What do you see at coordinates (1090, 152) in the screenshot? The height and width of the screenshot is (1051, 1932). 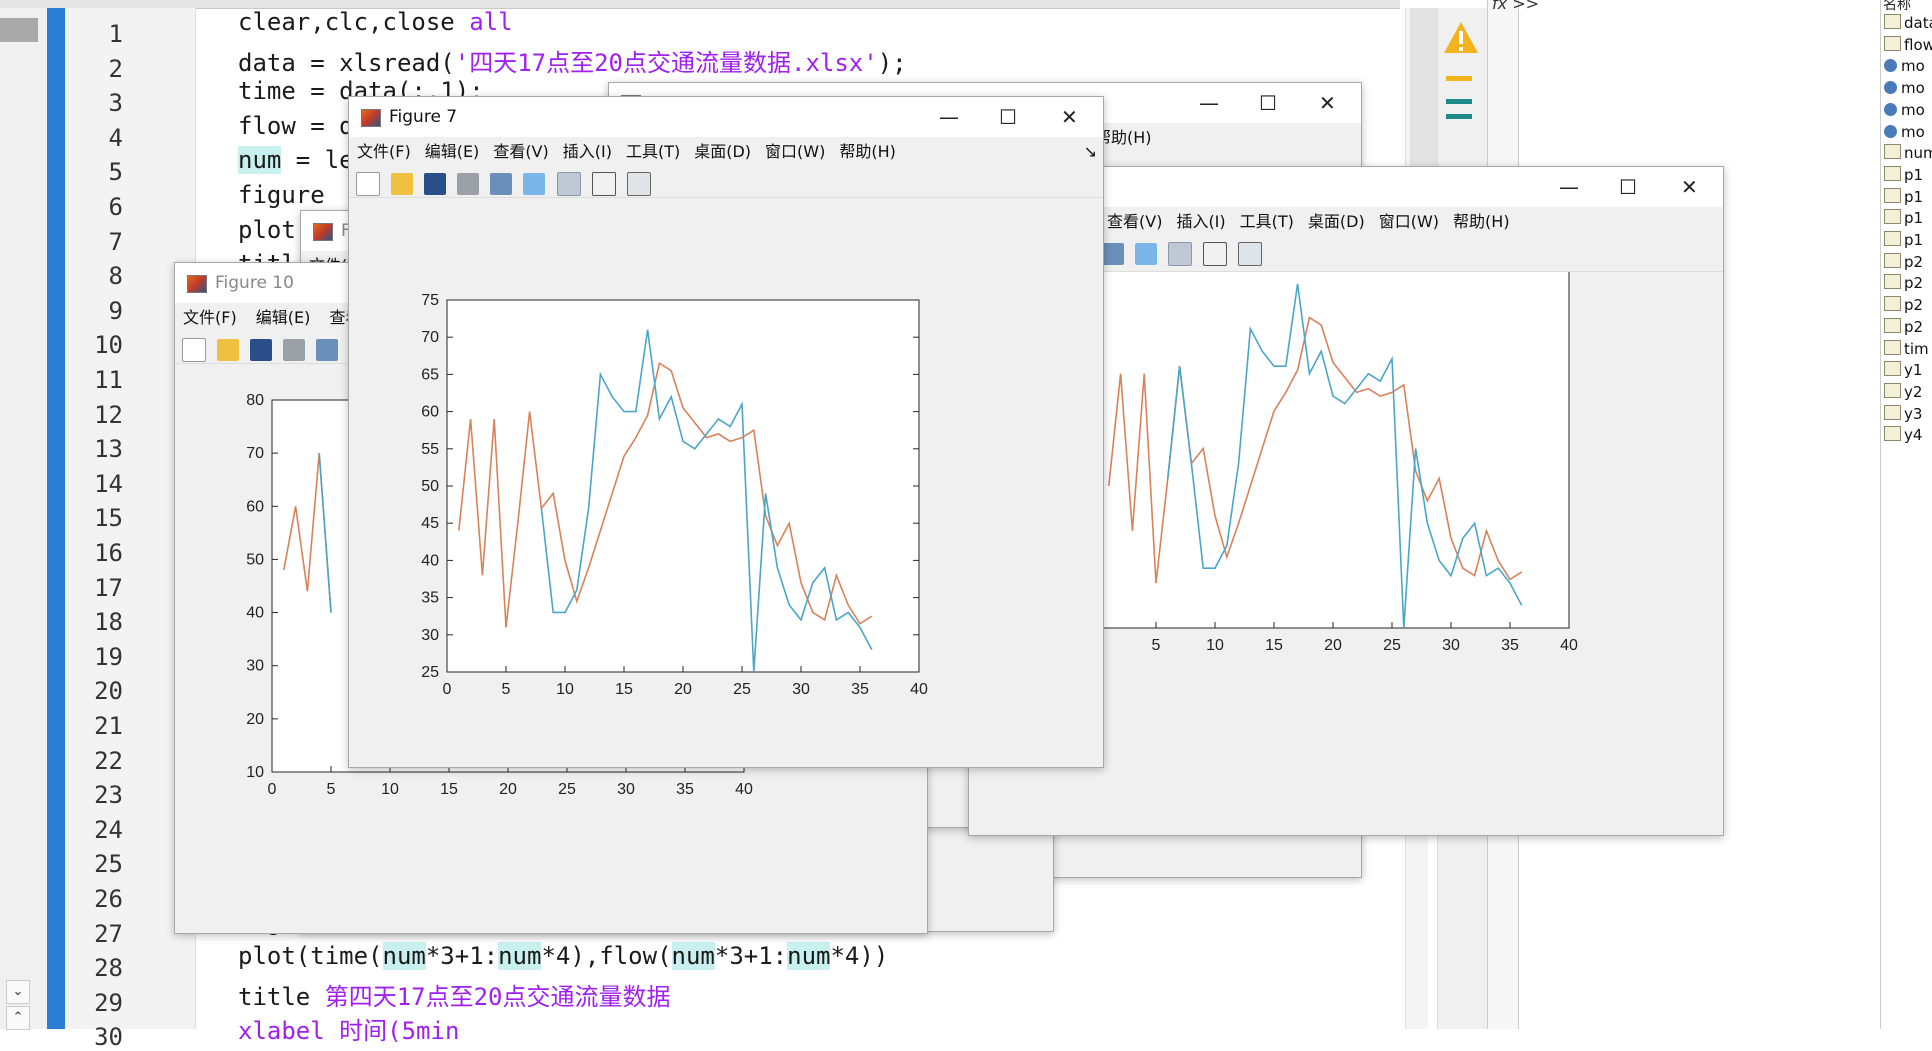 I see `dock-arrow-icon: ↘` at bounding box center [1090, 152].